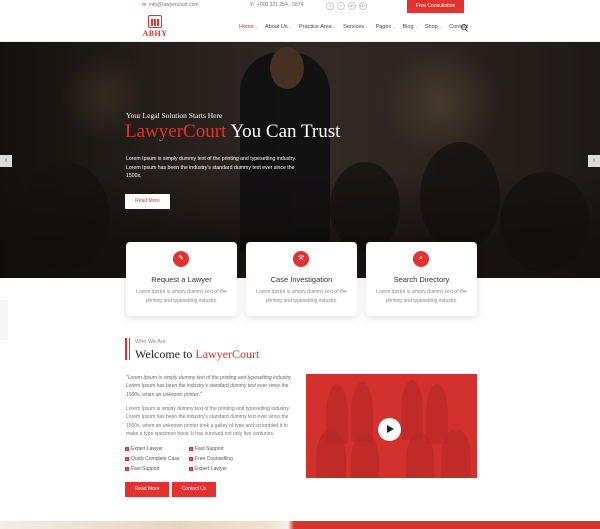 Image resolution: width=600 pixels, height=529 pixels. Describe the element at coordinates (594, 161) in the screenshot. I see `slider-next-arrow-icon: ›` at that location.